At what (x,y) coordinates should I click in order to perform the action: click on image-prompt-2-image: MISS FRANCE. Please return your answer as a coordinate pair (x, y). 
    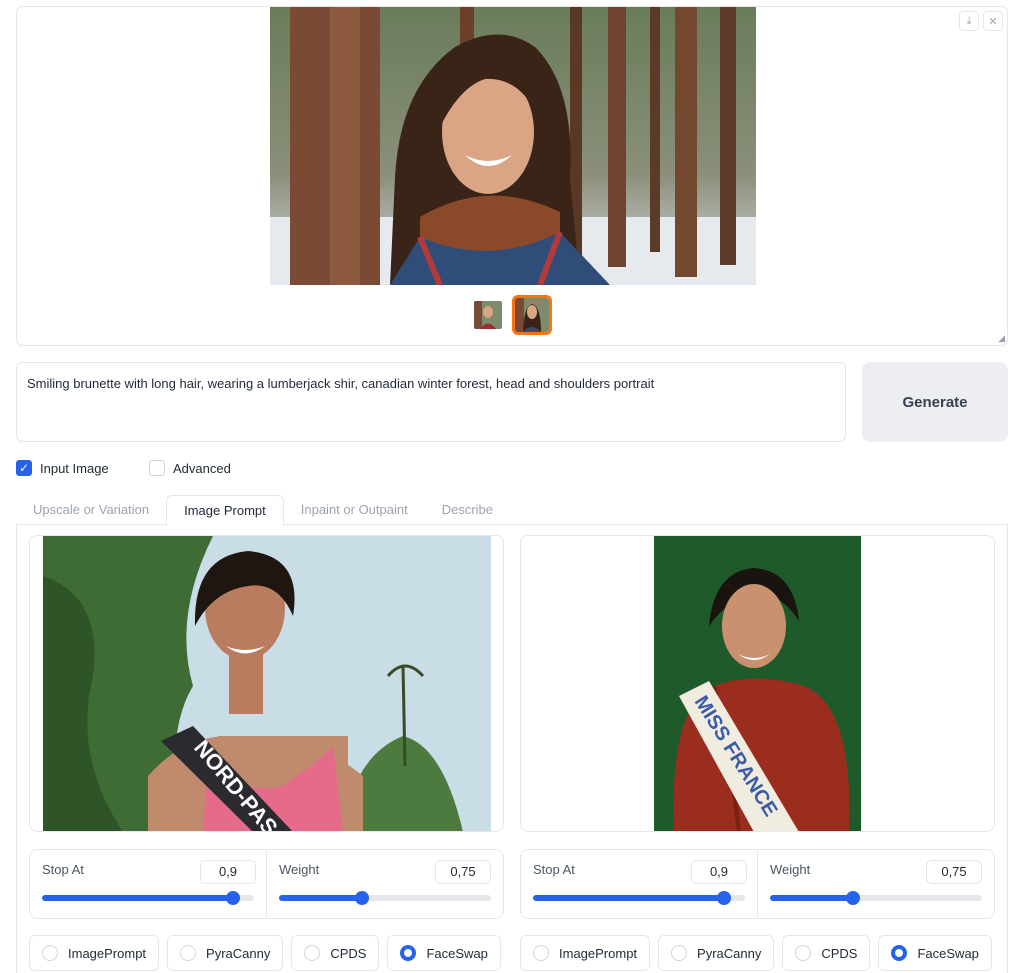
    Looking at the image, I should click on (757, 683).